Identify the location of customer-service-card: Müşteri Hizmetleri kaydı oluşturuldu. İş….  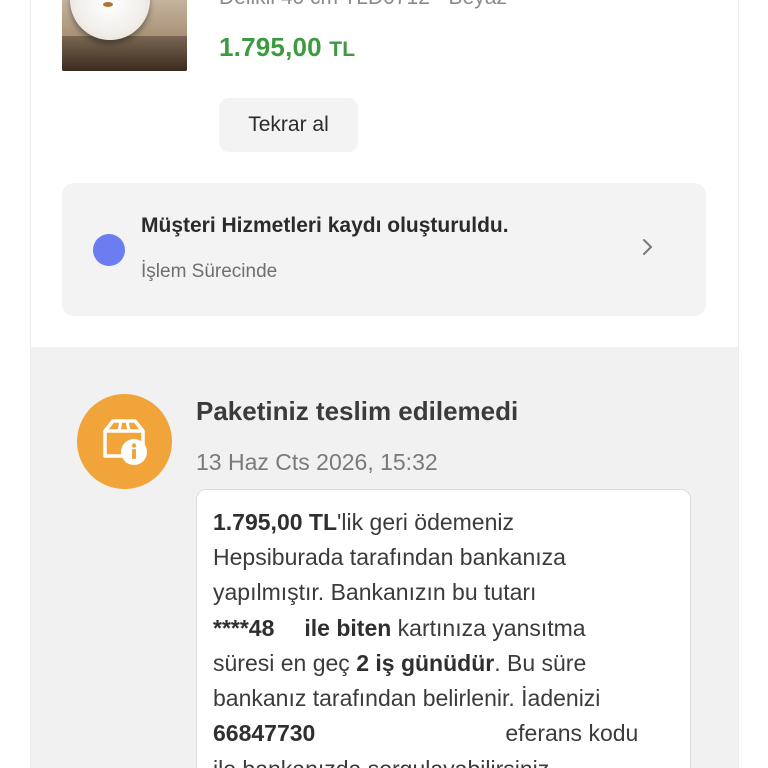
(384, 249).